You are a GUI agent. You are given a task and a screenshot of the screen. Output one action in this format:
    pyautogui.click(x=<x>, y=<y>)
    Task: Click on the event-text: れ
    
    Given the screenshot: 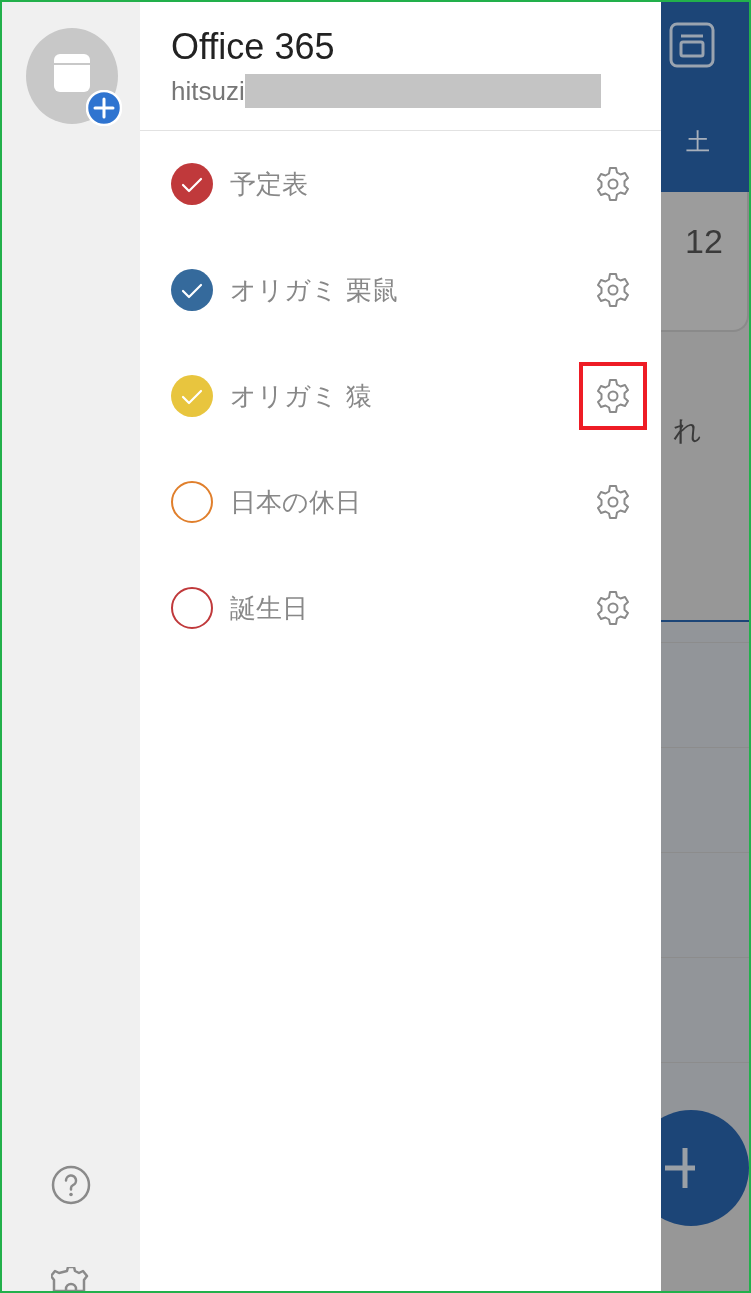 What is the action you would take?
    pyautogui.click(x=688, y=431)
    